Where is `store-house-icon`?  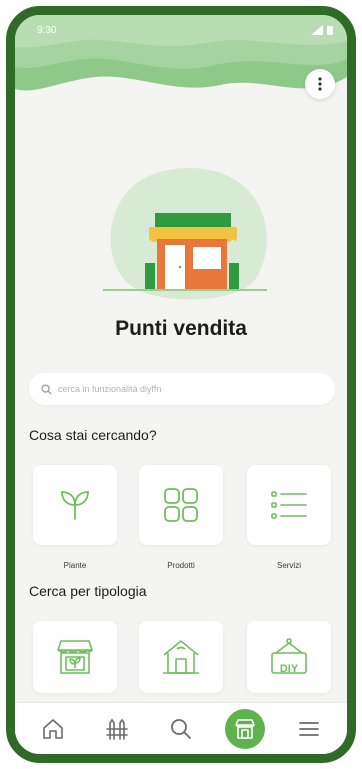
store-house-icon is located at coordinates (181, 657).